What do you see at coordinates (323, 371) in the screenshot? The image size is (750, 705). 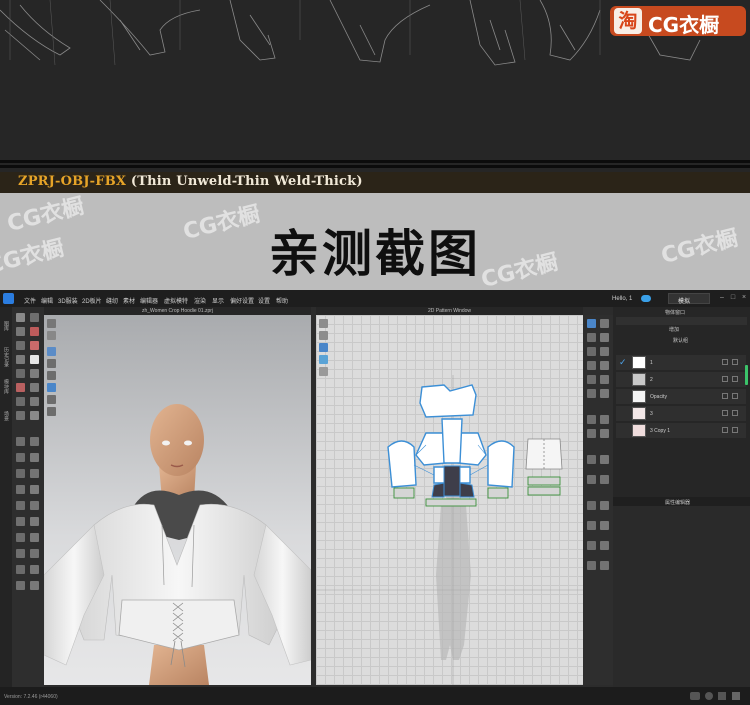 I see `zoom-icon` at bounding box center [323, 371].